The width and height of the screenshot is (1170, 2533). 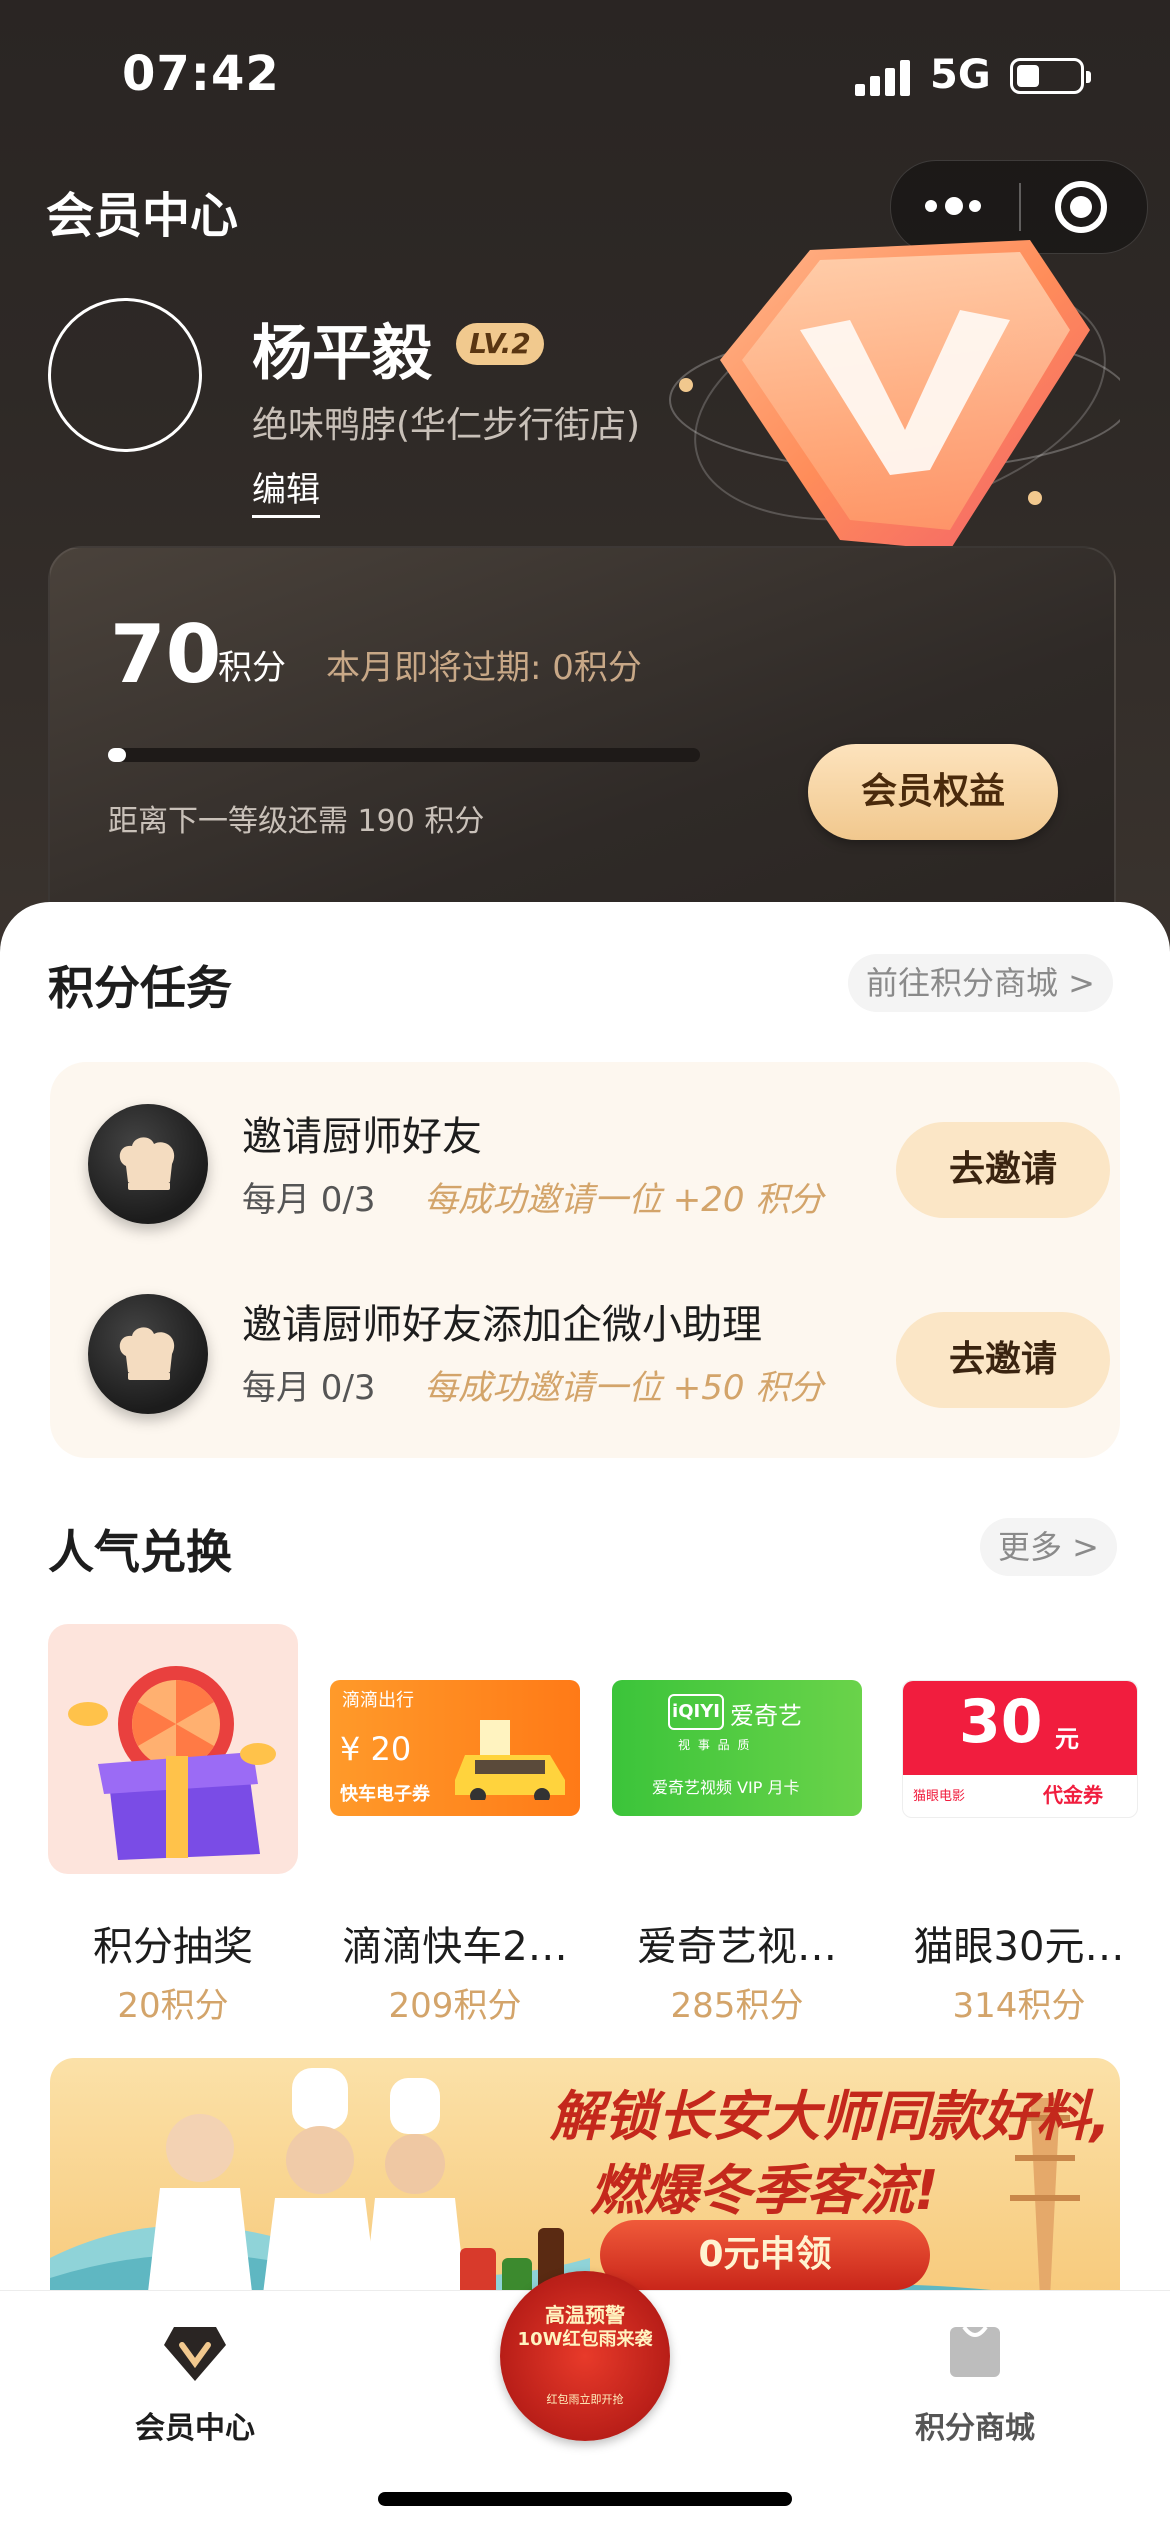 What do you see at coordinates (830, 2116) in the screenshot?
I see `banner-headline-1: 解锁长安大师同款好料,` at bounding box center [830, 2116].